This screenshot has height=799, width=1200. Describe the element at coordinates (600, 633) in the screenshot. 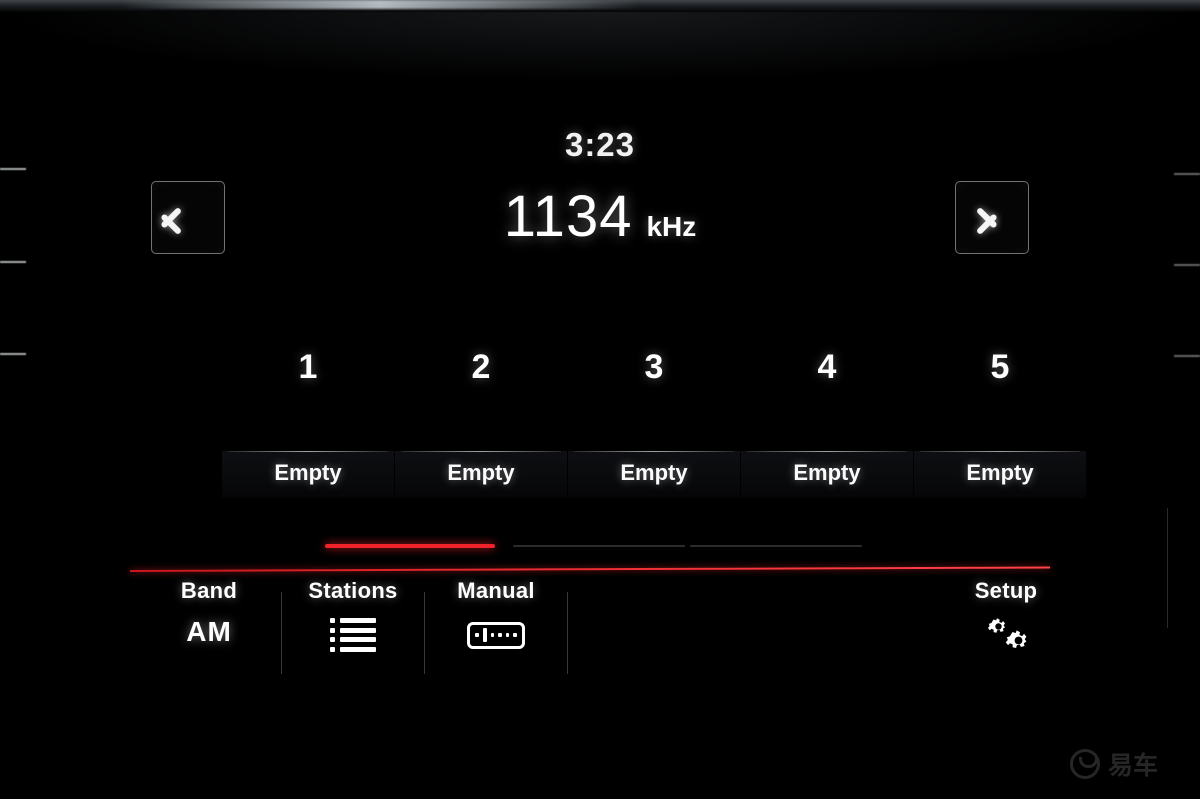

I see `bottom-toolbar: Band AM Stations Manual Setup` at that location.